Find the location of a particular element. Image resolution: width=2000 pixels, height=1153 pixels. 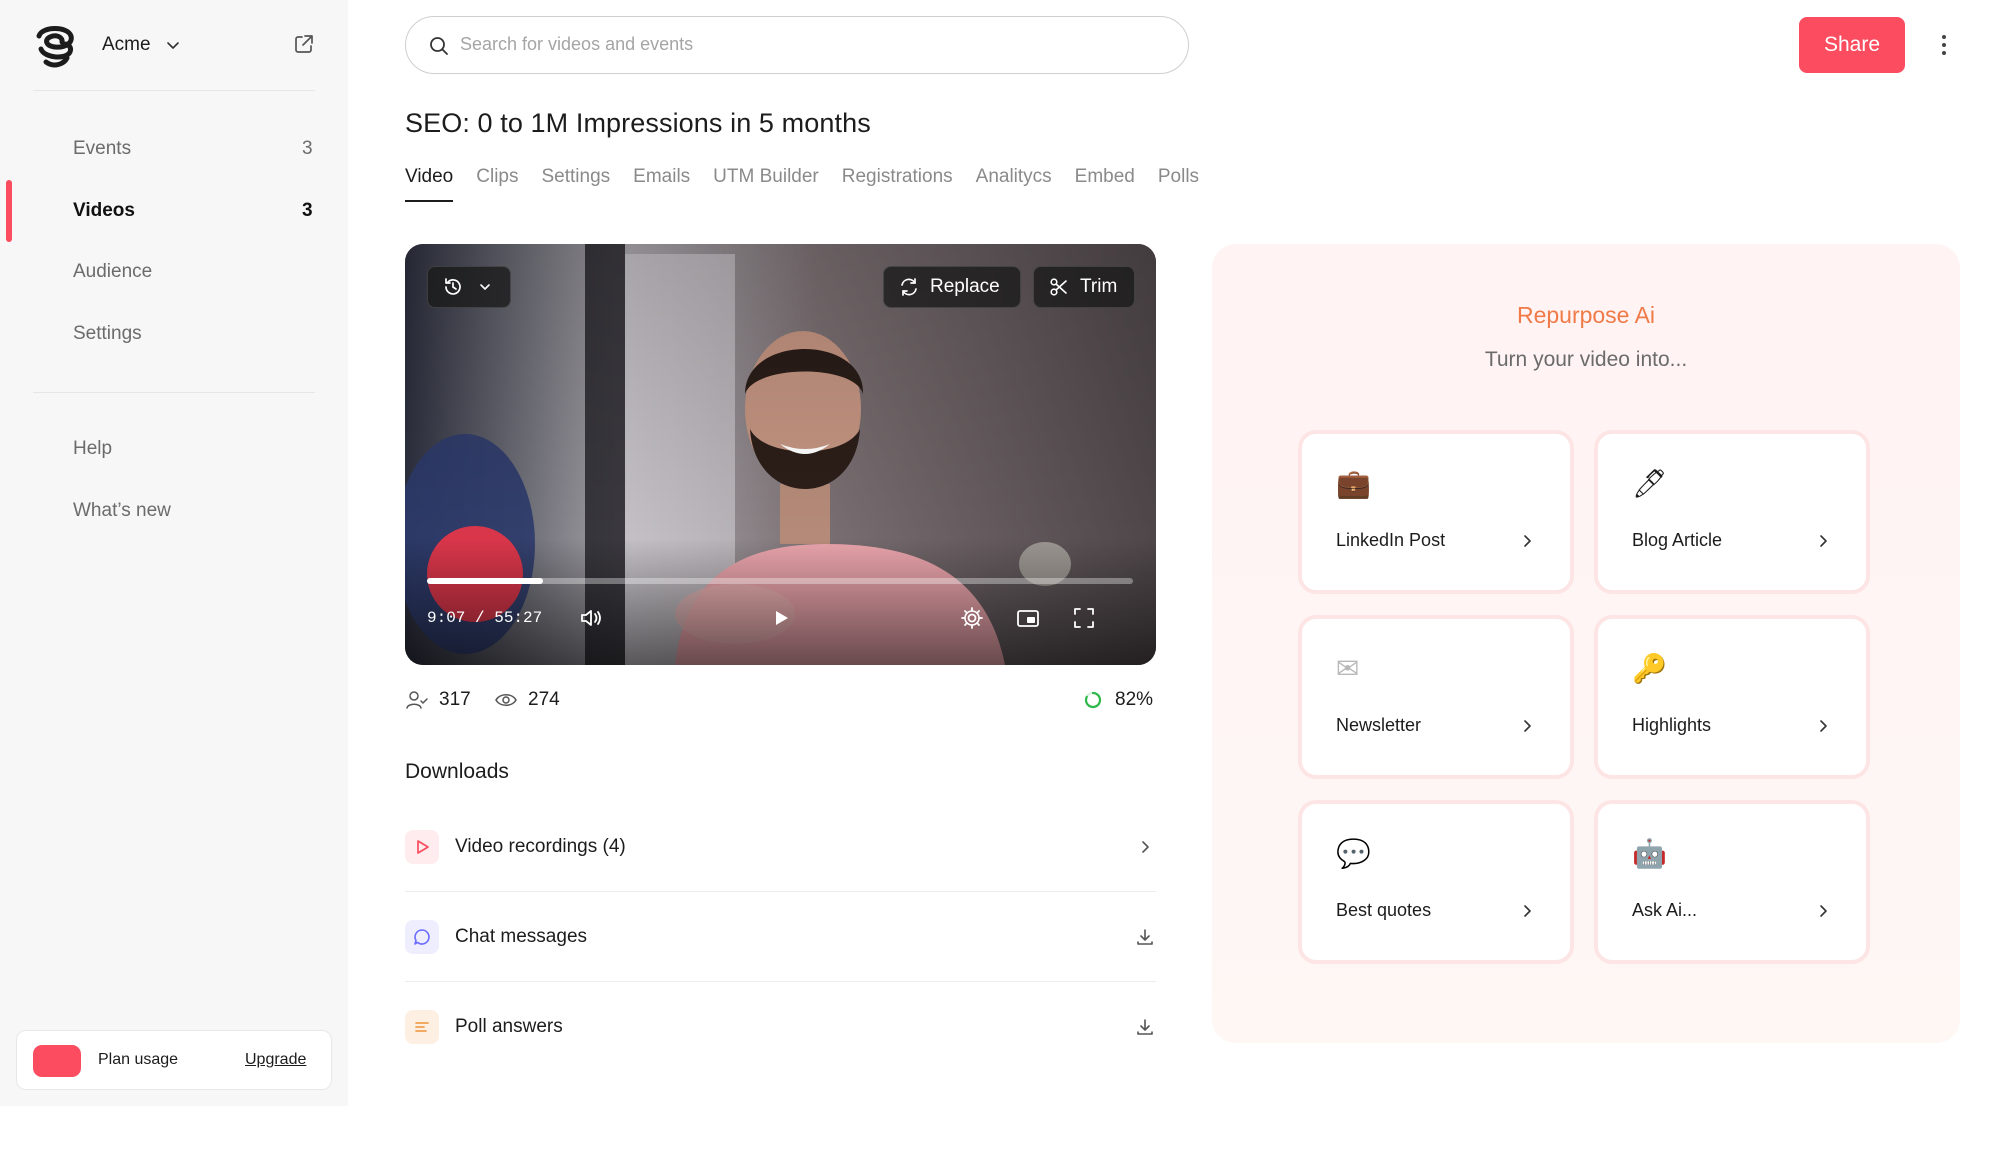

plan-usage-card: Plan usage Upgrade is located at coordinates (174, 1060).